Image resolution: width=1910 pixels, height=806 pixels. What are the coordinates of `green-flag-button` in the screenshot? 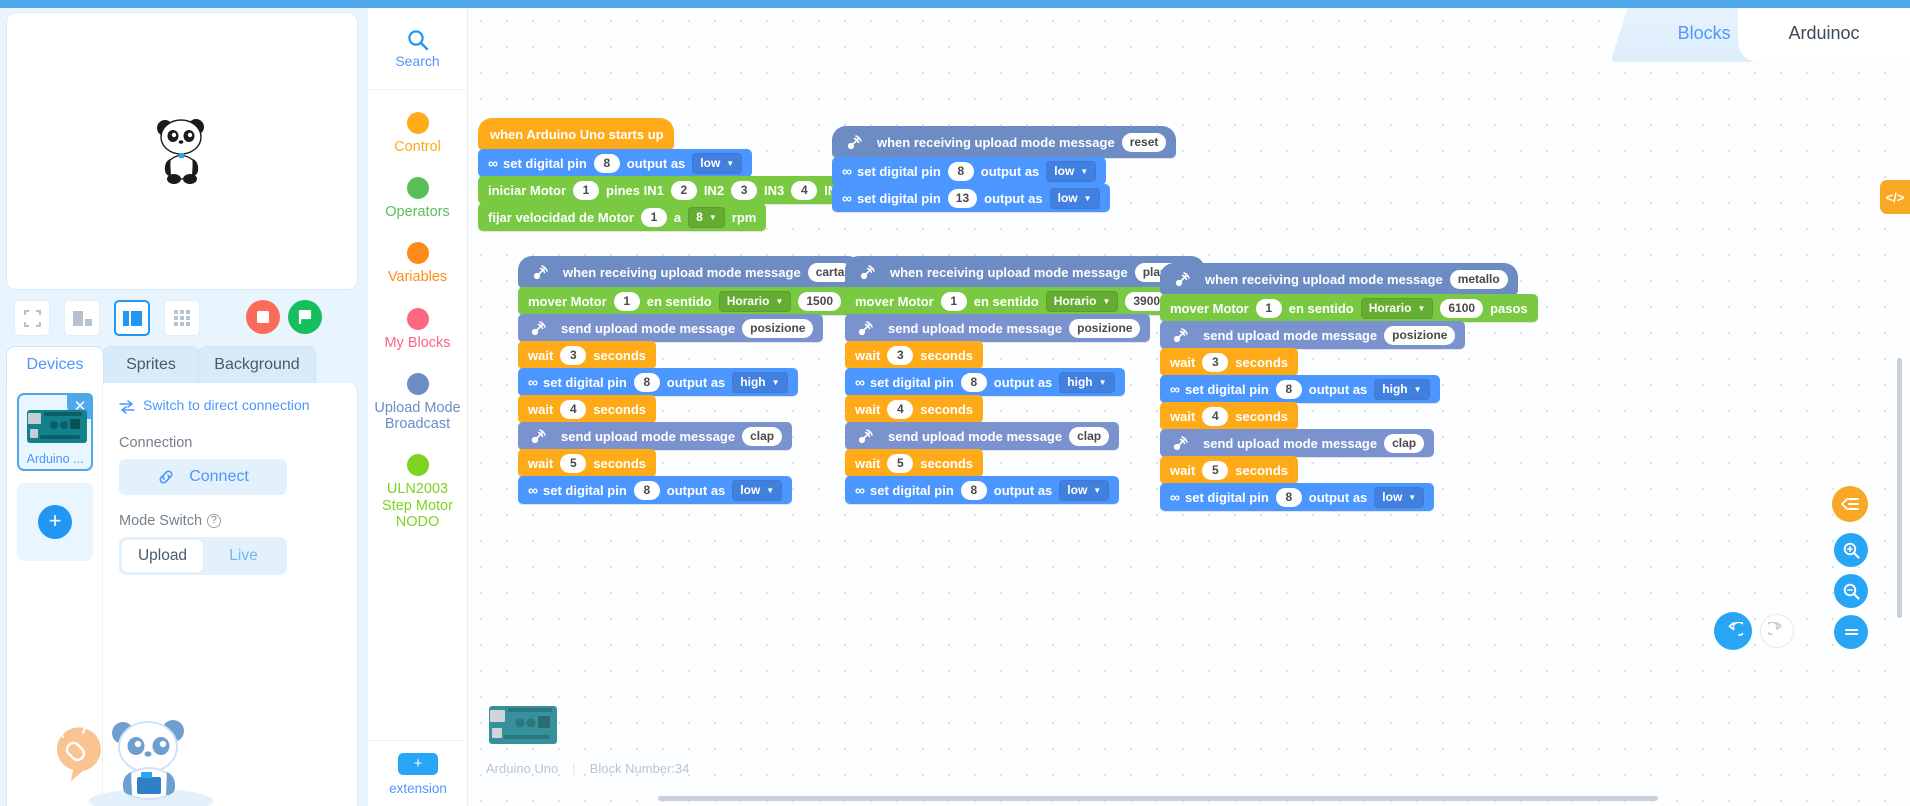 It's located at (305, 317).